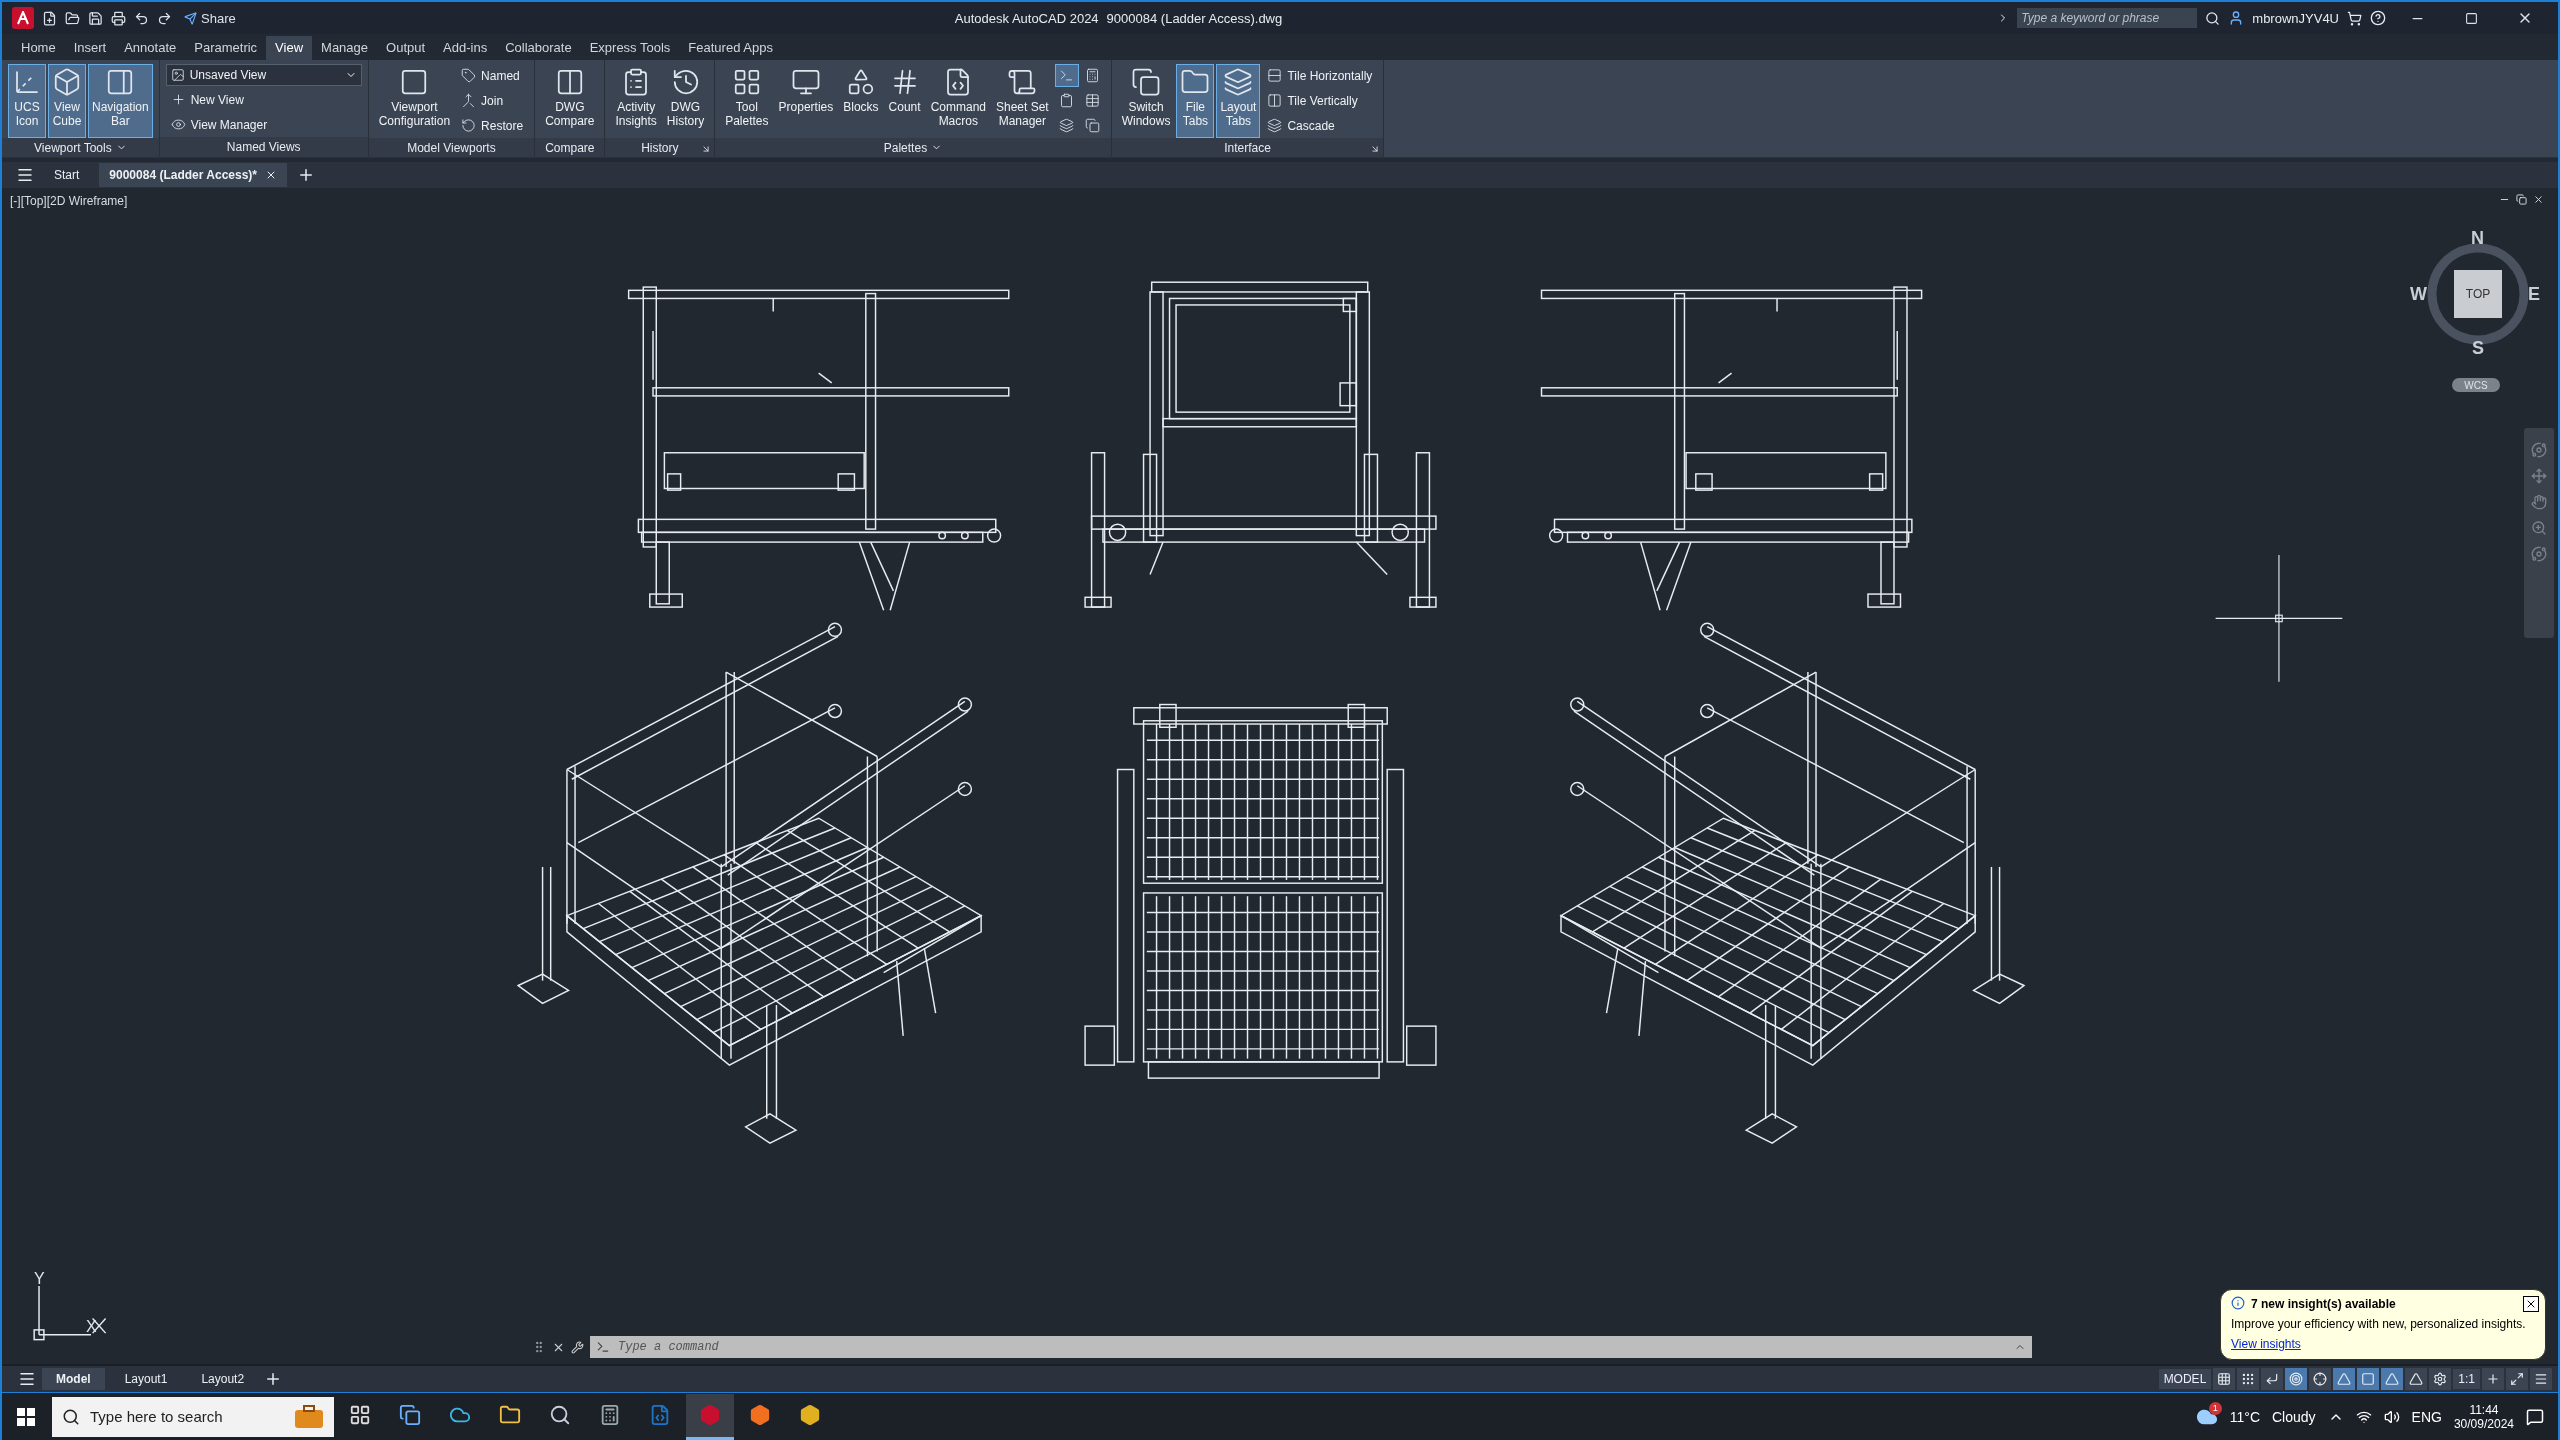 This screenshot has width=2560, height=1440. What do you see at coordinates (306, 175) in the screenshot?
I see `new-tab-icon` at bounding box center [306, 175].